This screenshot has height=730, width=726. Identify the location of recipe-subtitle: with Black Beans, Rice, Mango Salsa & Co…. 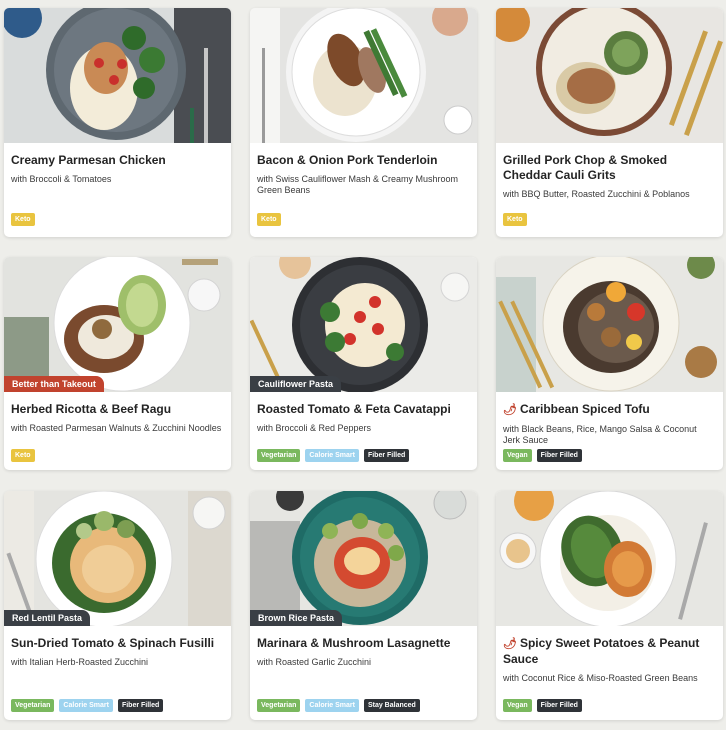
(600, 434).